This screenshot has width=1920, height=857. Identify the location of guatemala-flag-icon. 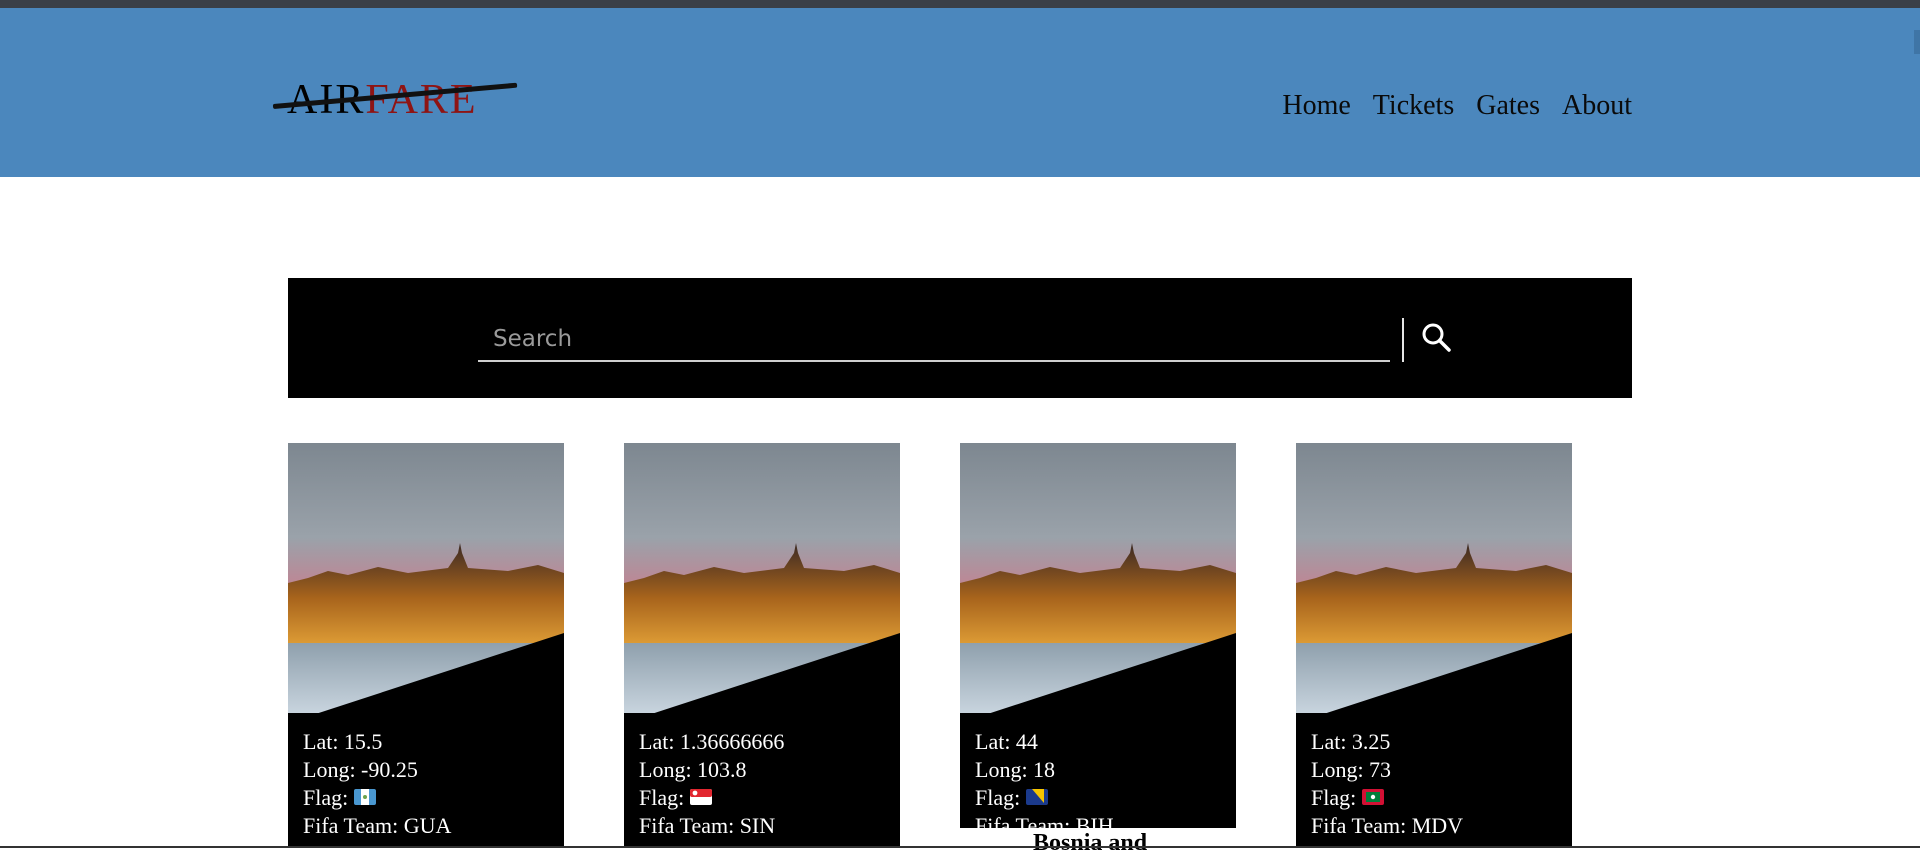
(365, 796).